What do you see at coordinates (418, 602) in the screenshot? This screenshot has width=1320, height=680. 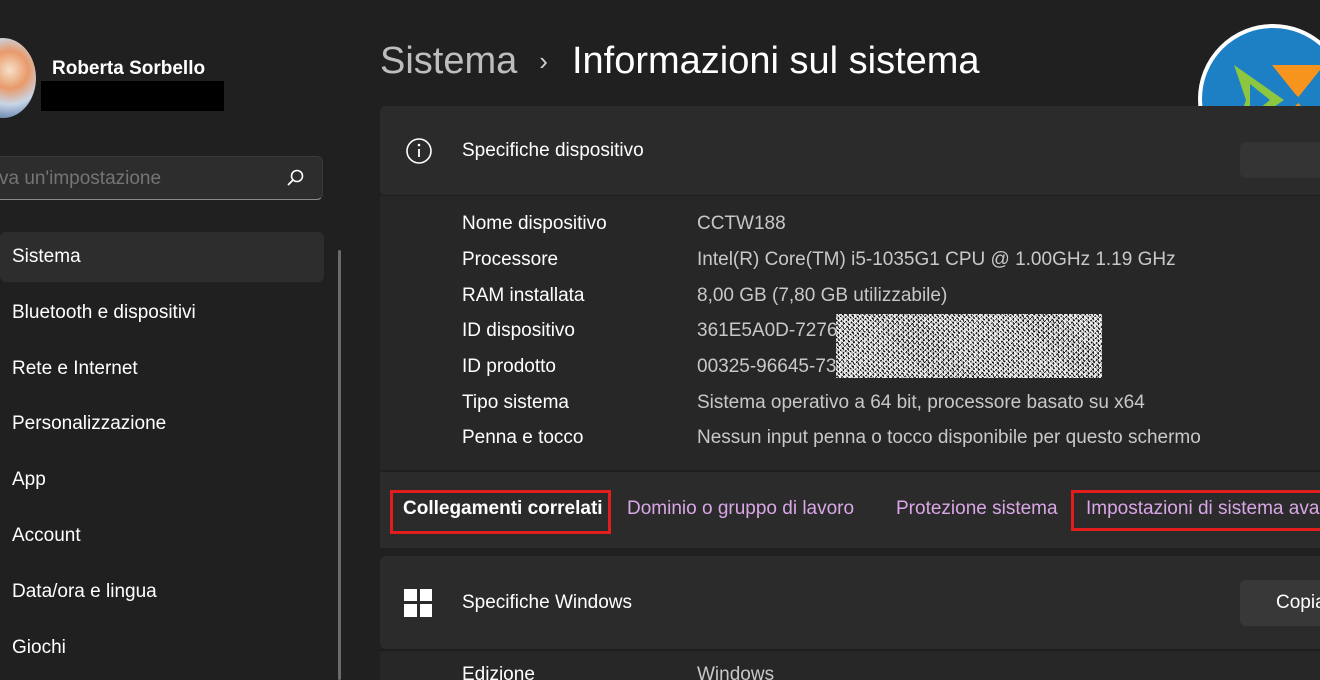 I see `windows-logo-icon` at bounding box center [418, 602].